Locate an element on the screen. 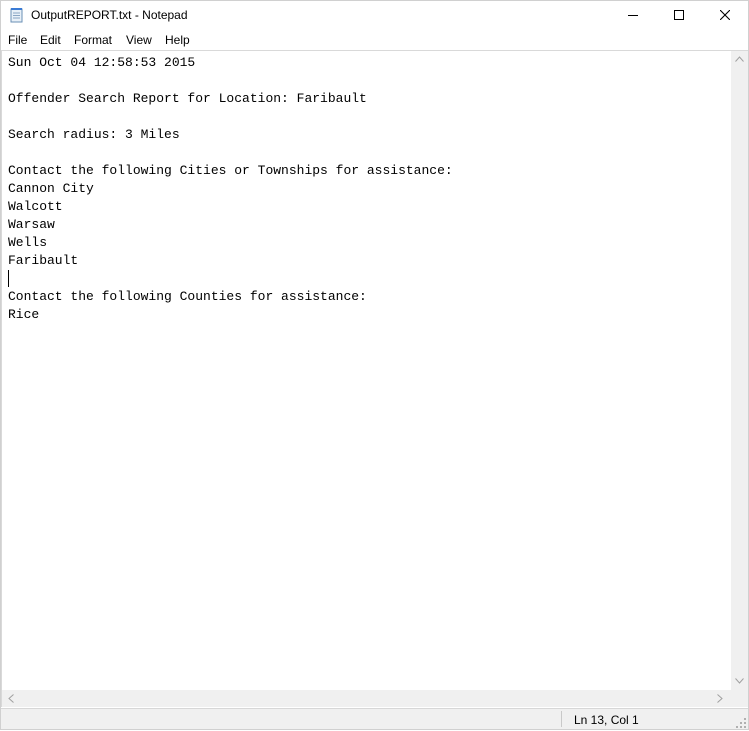 This screenshot has width=749, height=731. menu-file: File is located at coordinates (17, 40).